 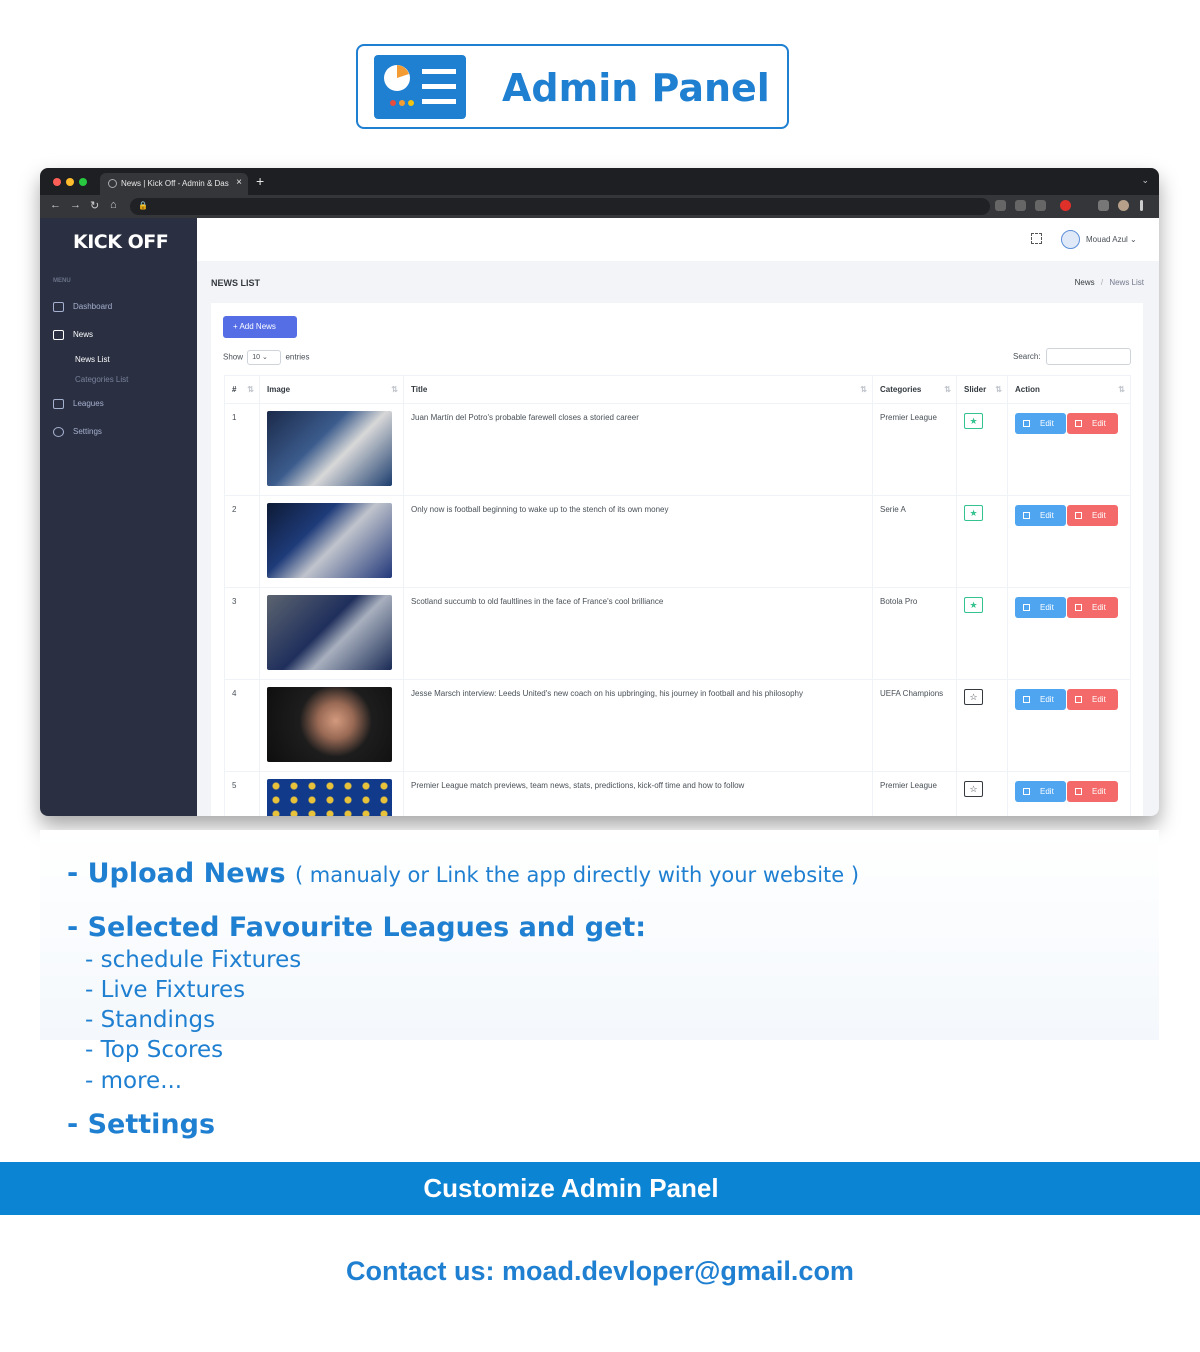 I want to click on close-window-dot, so click(x=57, y=182).